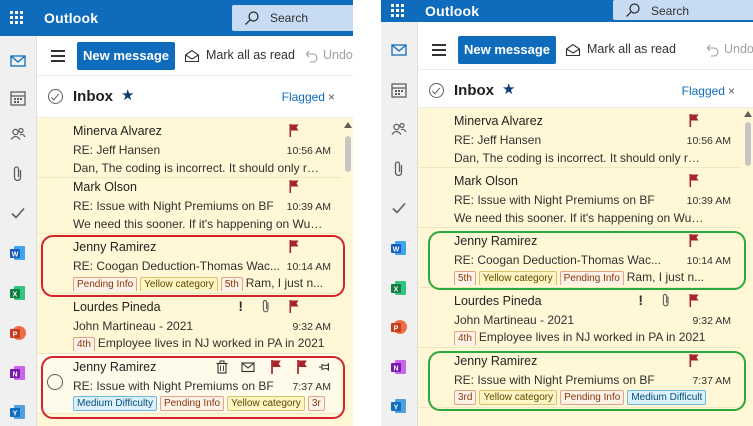  I want to click on message-subject: RE: Jeff Hansen, so click(498, 140).